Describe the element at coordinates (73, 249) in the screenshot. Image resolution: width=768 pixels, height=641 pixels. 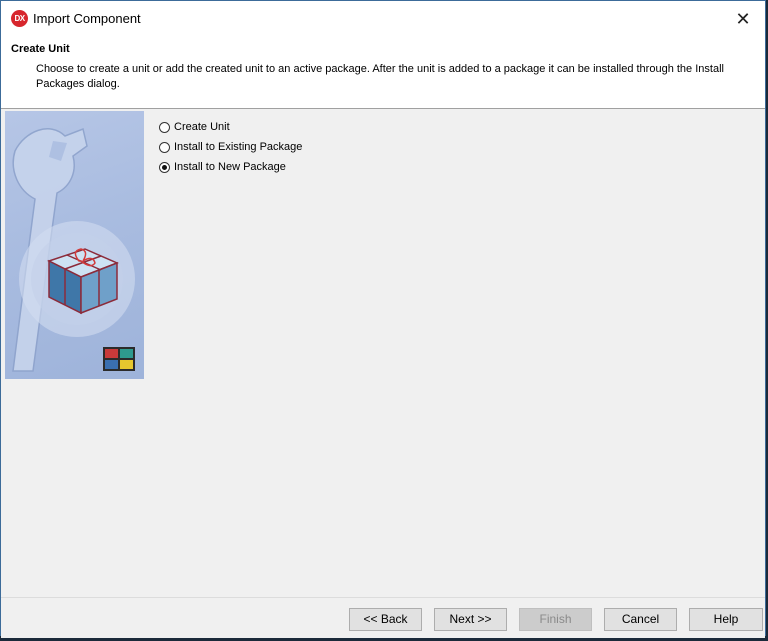
I see `wrench-and-package-illustration` at that location.